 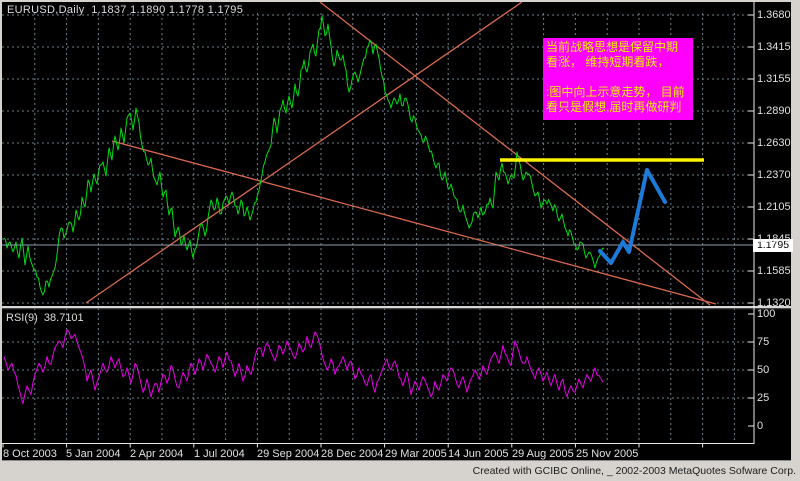 What do you see at coordinates (760, 425) in the screenshot?
I see `rsi-axis-label: 0` at bounding box center [760, 425].